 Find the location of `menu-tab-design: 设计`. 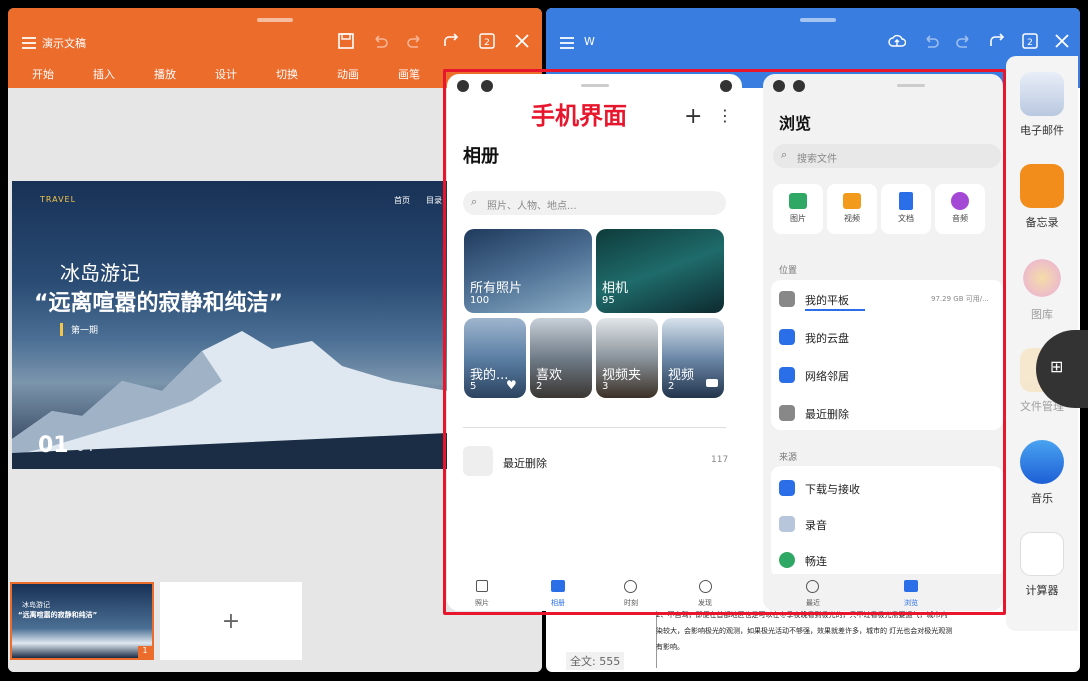

menu-tab-design: 设计 is located at coordinates (226, 74).